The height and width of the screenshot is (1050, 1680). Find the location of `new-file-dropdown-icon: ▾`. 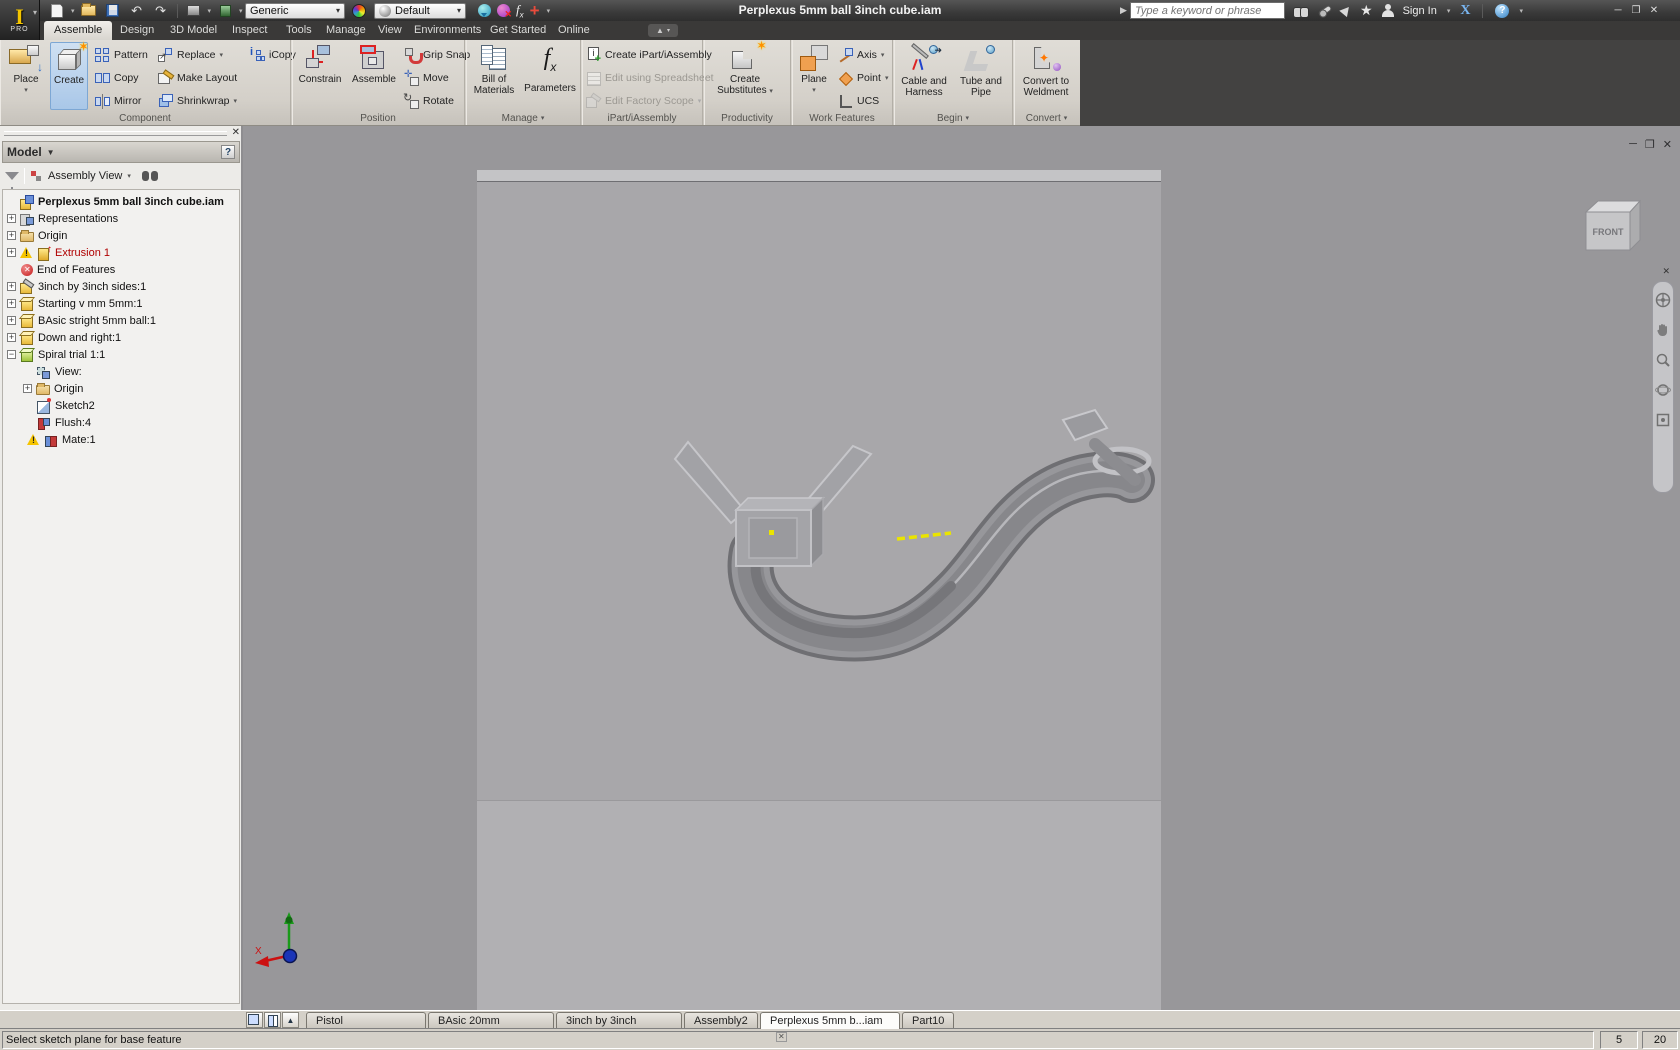

new-file-dropdown-icon: ▾ is located at coordinates (73, 11).